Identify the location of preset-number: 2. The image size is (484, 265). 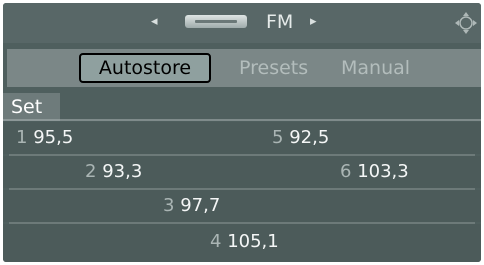
(91, 171).